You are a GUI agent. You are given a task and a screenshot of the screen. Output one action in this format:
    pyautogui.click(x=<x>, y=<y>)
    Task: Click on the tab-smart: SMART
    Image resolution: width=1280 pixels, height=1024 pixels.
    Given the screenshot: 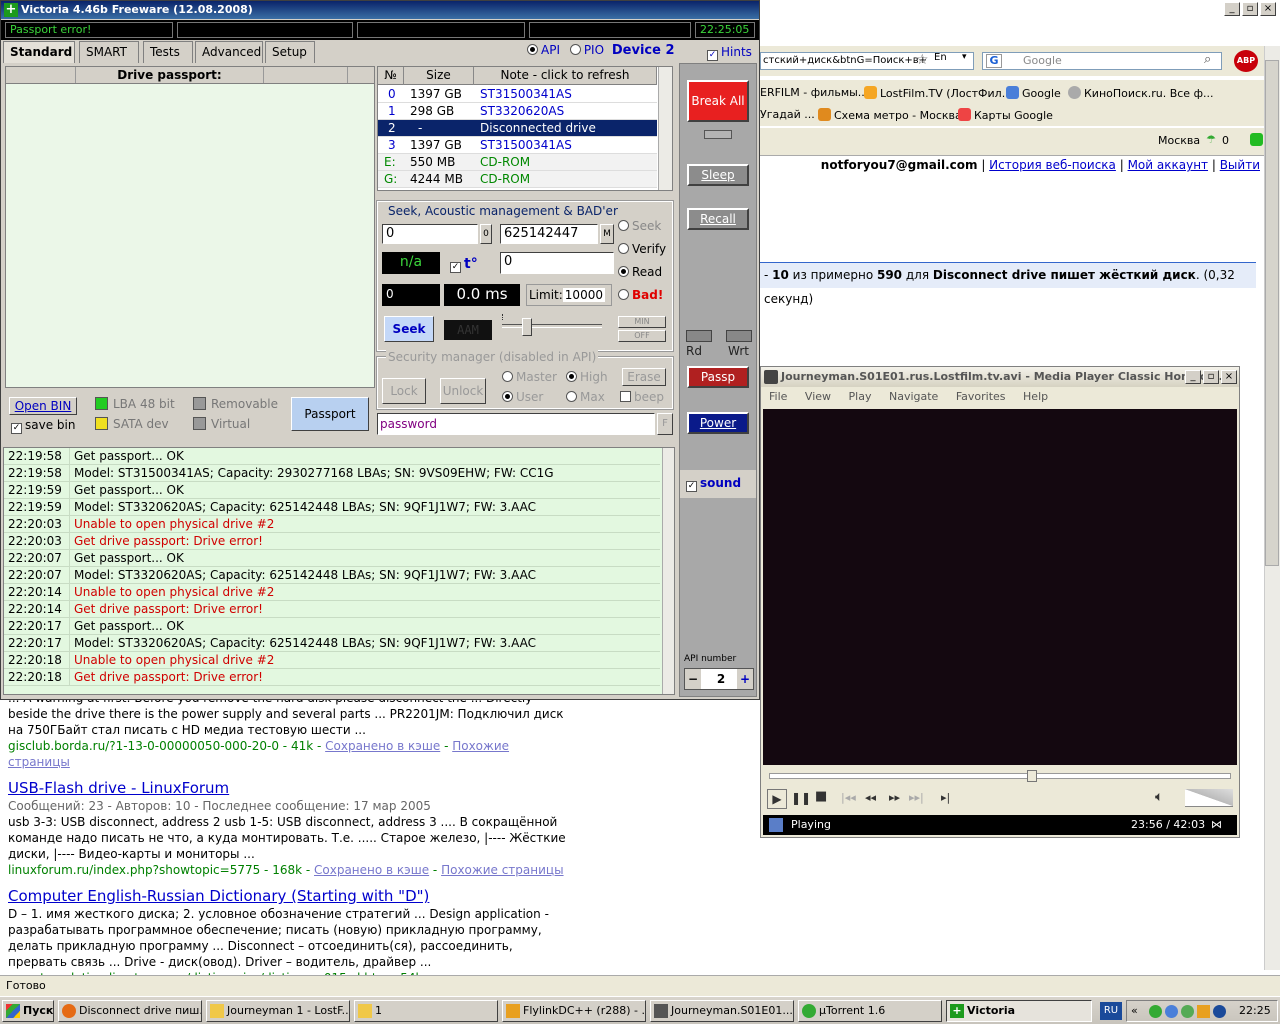 What is the action you would take?
    pyautogui.click(x=109, y=52)
    